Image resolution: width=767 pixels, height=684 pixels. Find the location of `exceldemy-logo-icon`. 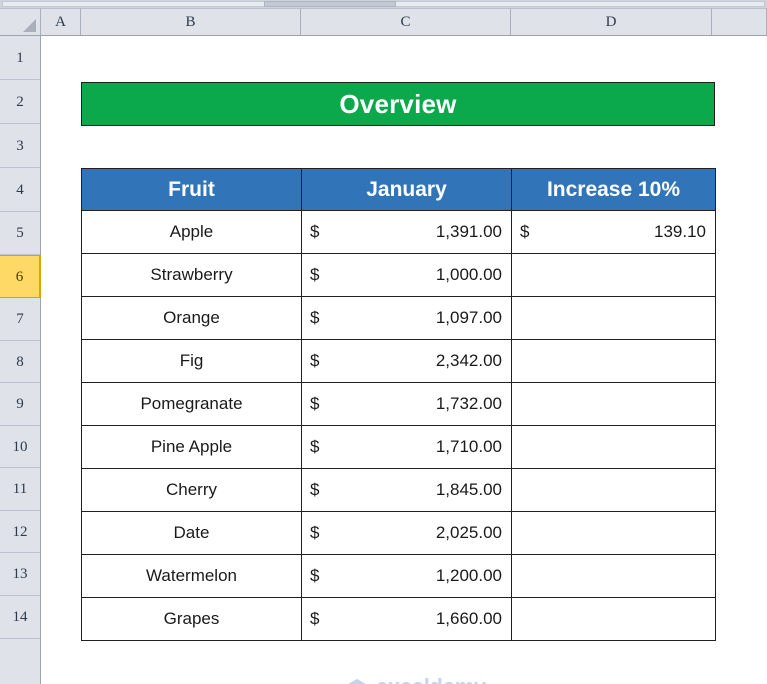

exceldemy-logo-icon is located at coordinates (357, 681).